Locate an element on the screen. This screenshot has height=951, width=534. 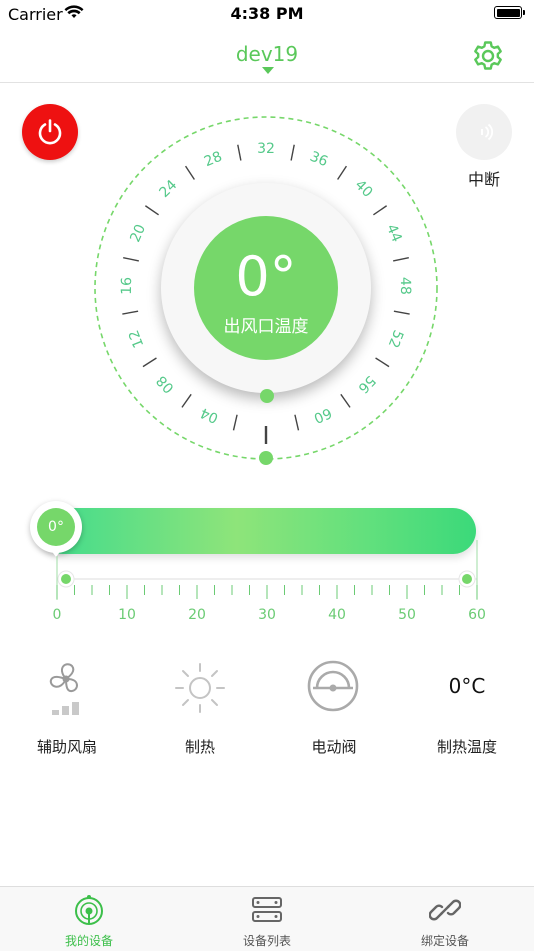
device-title: dev19 is located at coordinates (267, 54).